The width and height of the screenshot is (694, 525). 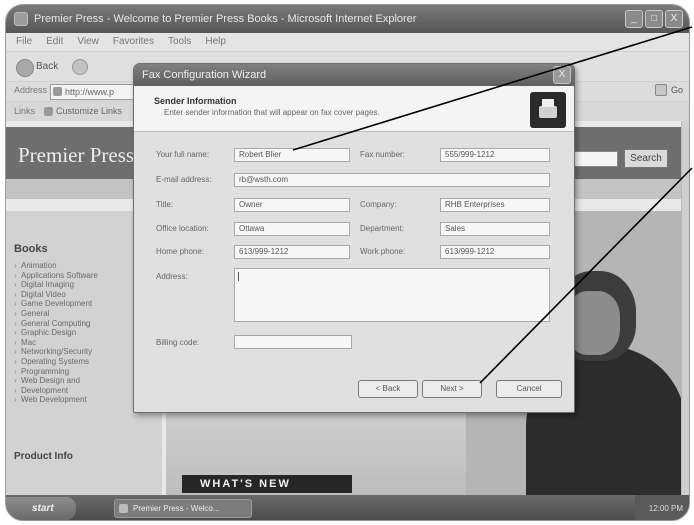 What do you see at coordinates (37, 67) in the screenshot?
I see `back-nav-button: Back` at bounding box center [37, 67].